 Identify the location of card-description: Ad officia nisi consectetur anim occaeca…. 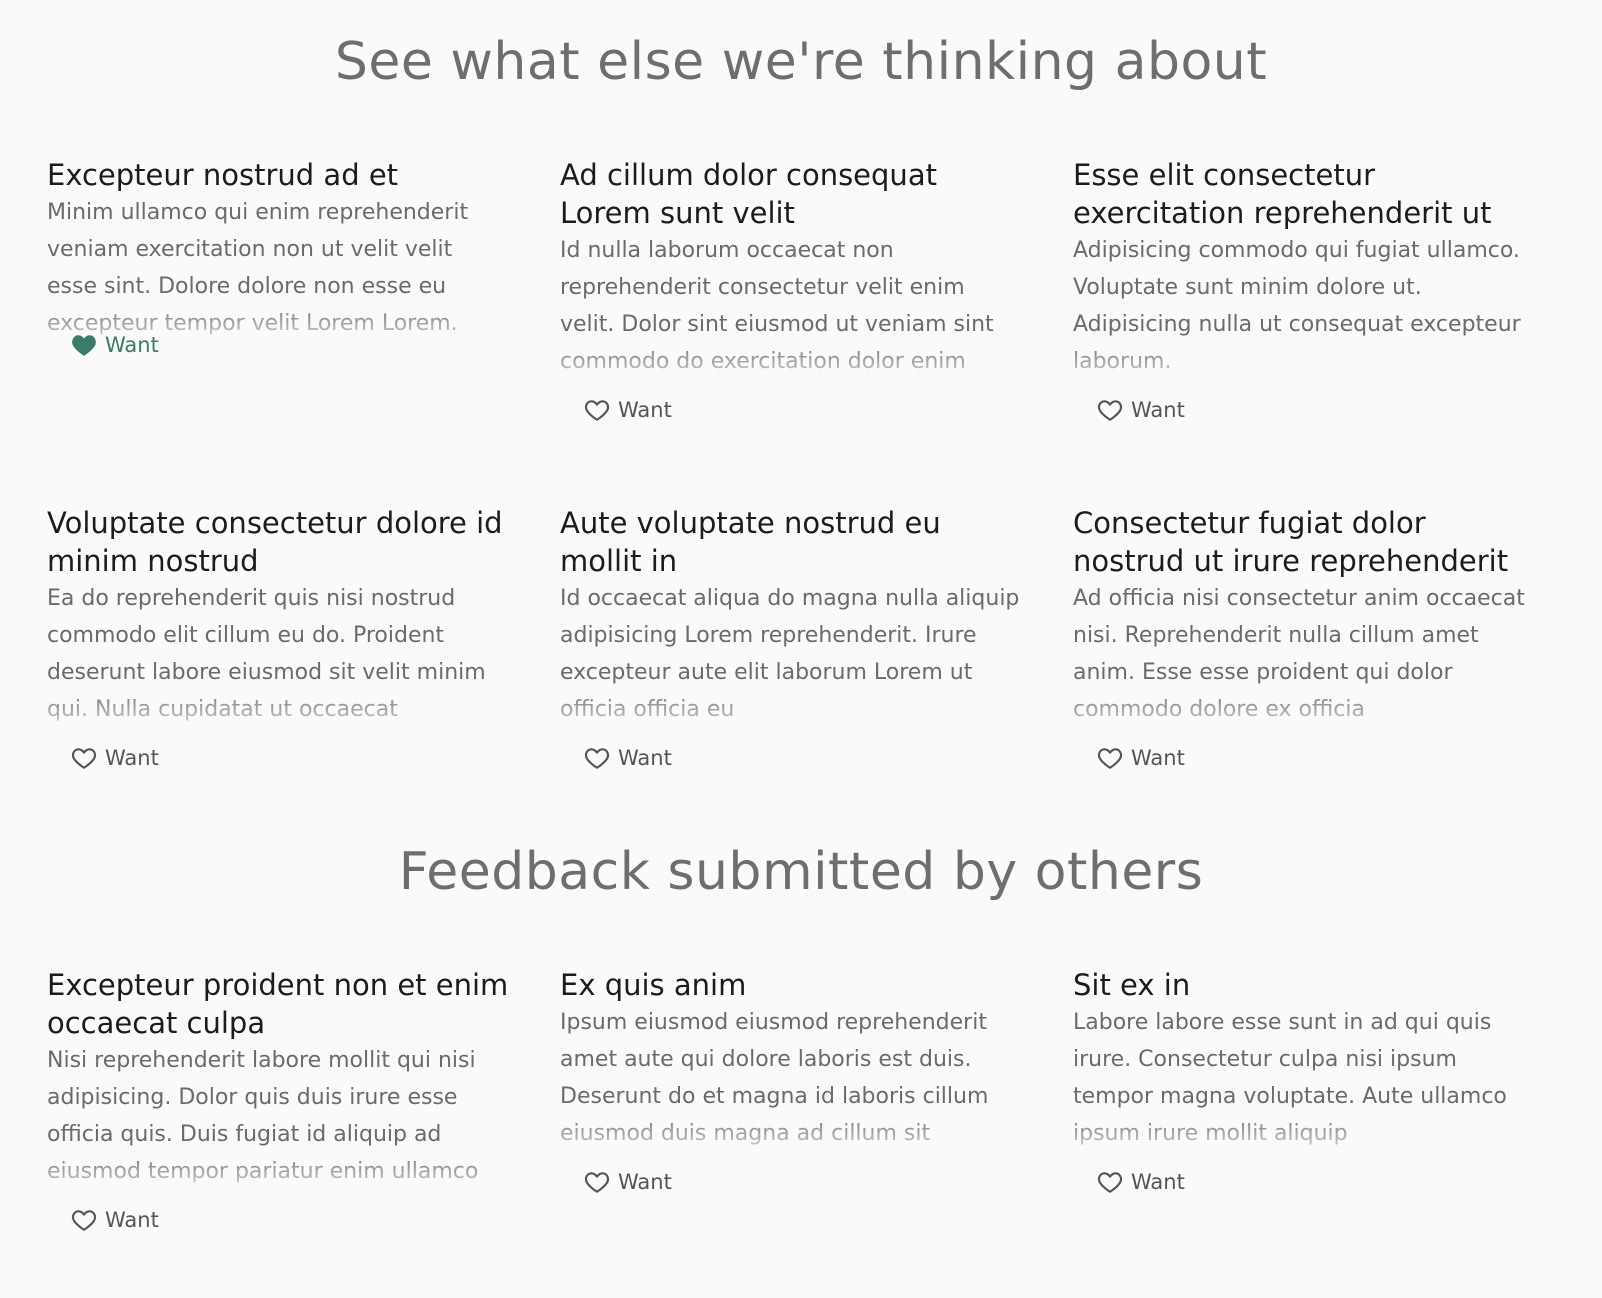
(1299, 654).